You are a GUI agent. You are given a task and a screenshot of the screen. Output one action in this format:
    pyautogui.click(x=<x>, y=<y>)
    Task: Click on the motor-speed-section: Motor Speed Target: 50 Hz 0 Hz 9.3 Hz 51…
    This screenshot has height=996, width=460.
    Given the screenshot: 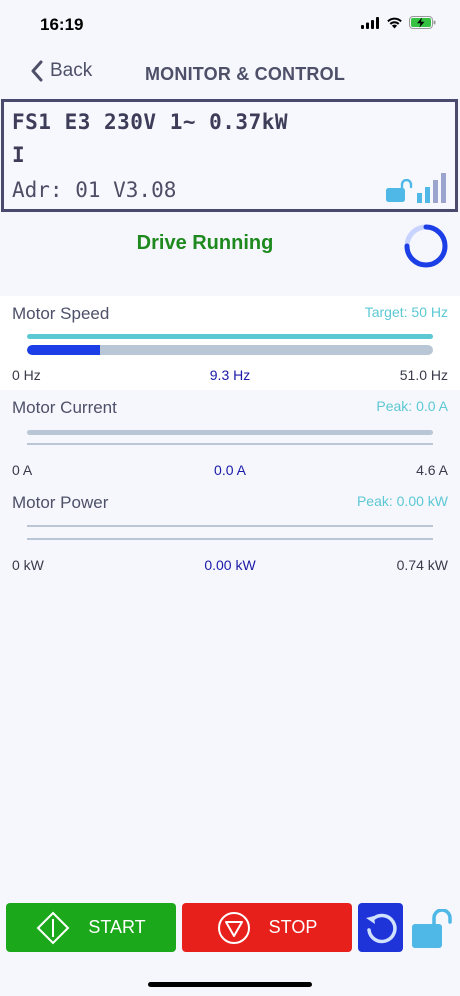 What is the action you would take?
    pyautogui.click(x=230, y=343)
    